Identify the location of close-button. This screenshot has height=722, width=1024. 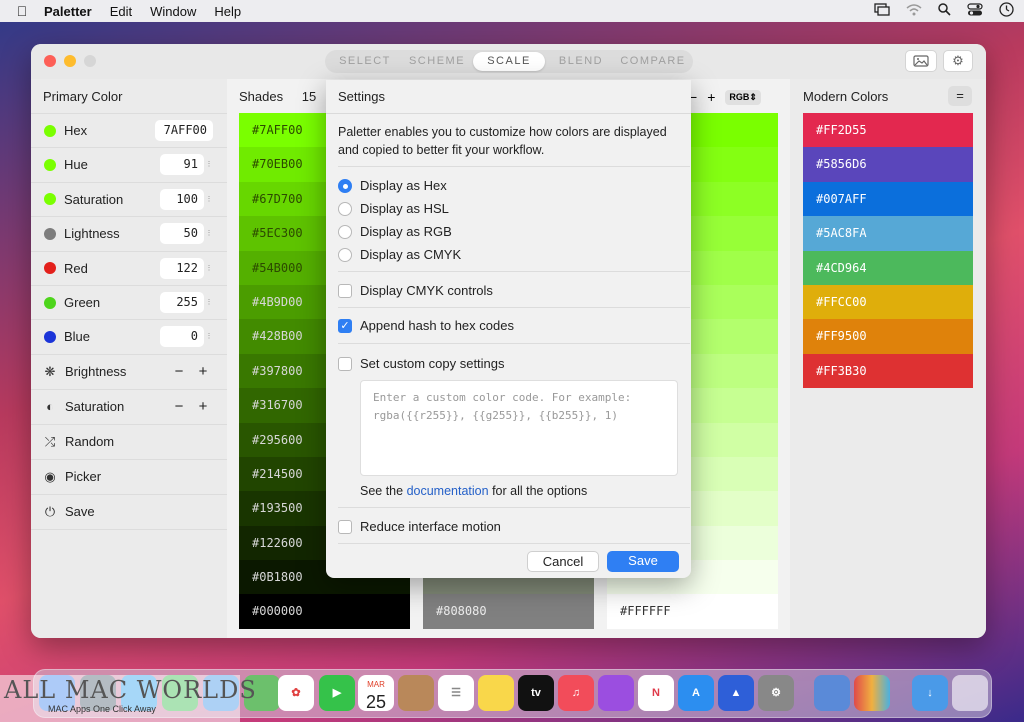
(50, 61).